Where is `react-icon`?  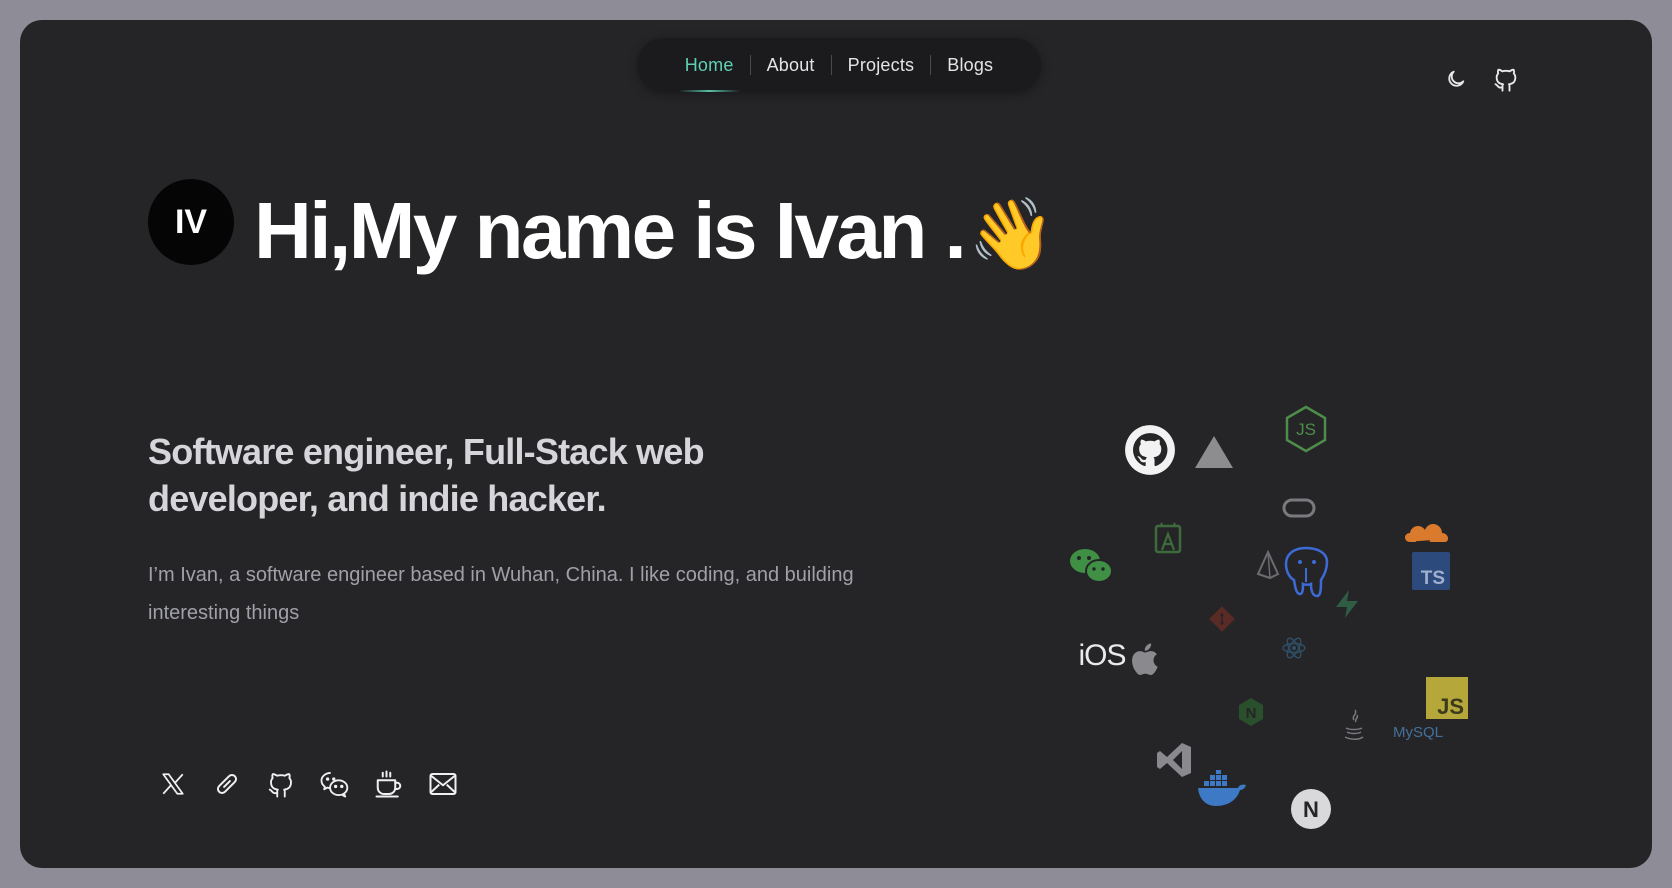 react-icon is located at coordinates (1294, 648).